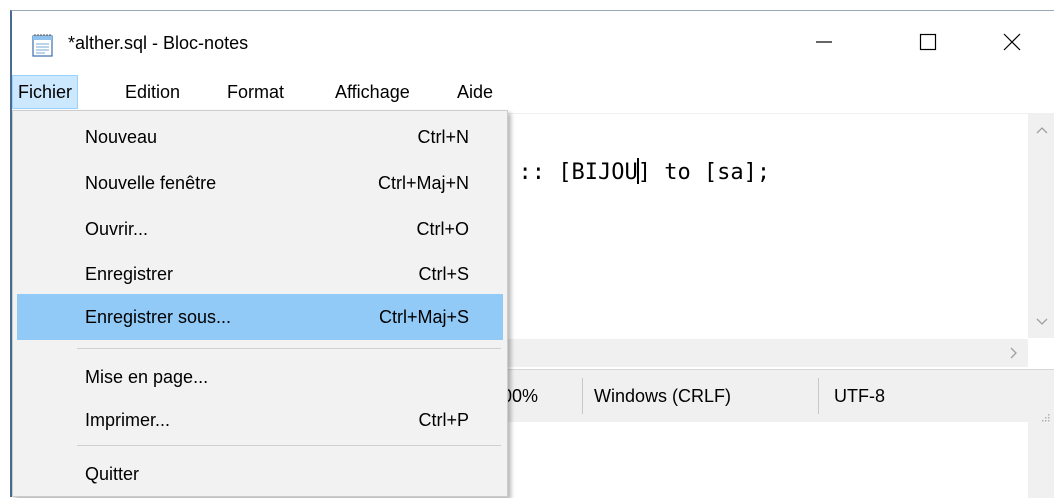 The height and width of the screenshot is (498, 1054). What do you see at coordinates (475, 92) in the screenshot?
I see `menu-aide: Aide` at bounding box center [475, 92].